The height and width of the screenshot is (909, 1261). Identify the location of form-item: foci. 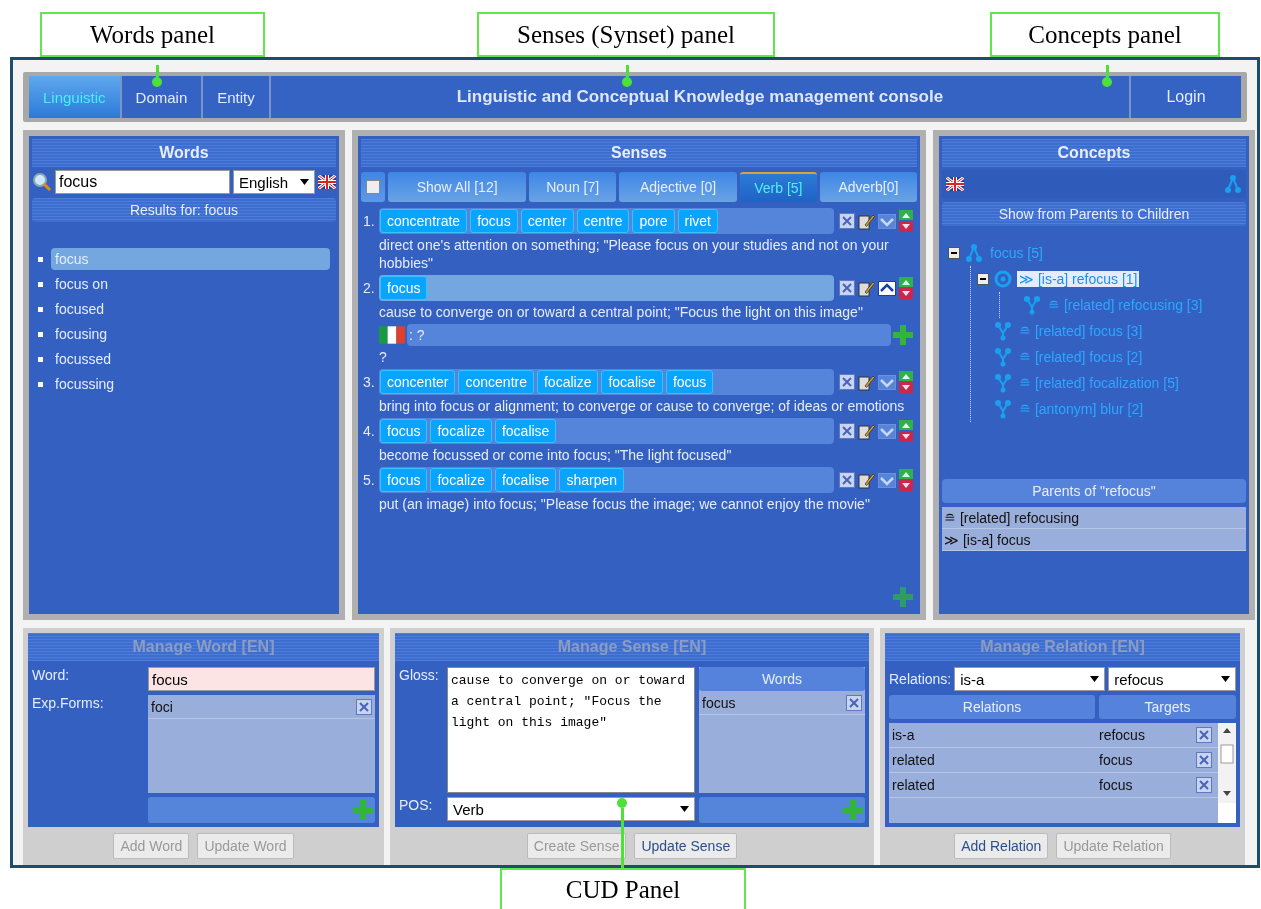
(162, 706).